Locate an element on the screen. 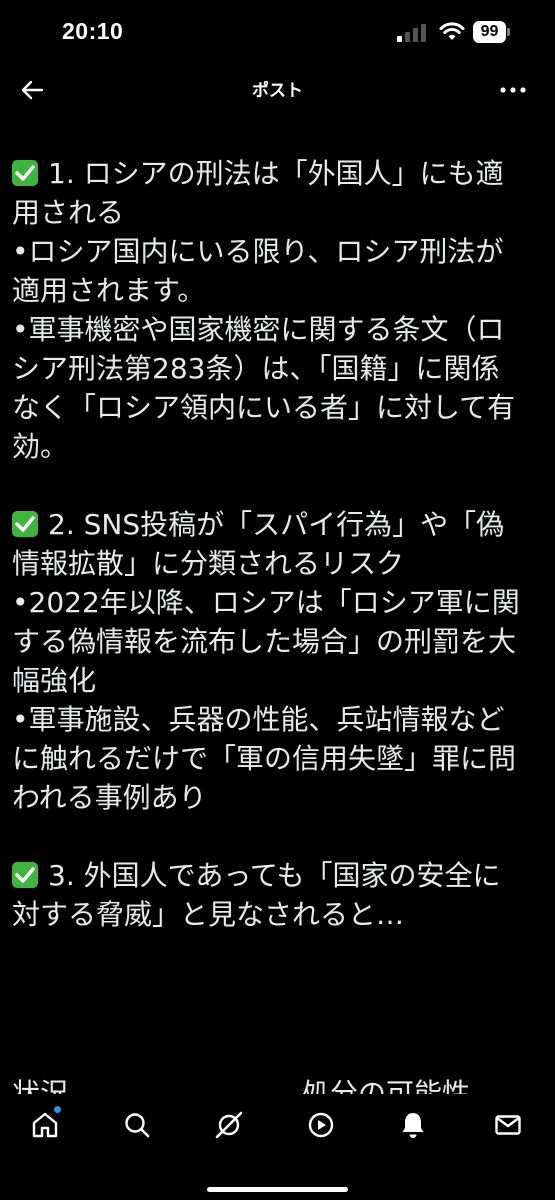 Image resolution: width=555 pixels, height=1200 pixels. status-bar: 20:10 99 is located at coordinates (277, 32).